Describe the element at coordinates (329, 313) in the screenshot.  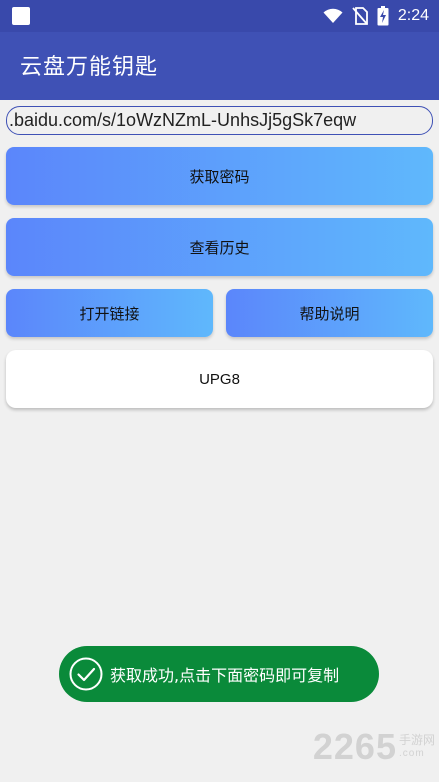
I see `help-button: 帮助说明` at that location.